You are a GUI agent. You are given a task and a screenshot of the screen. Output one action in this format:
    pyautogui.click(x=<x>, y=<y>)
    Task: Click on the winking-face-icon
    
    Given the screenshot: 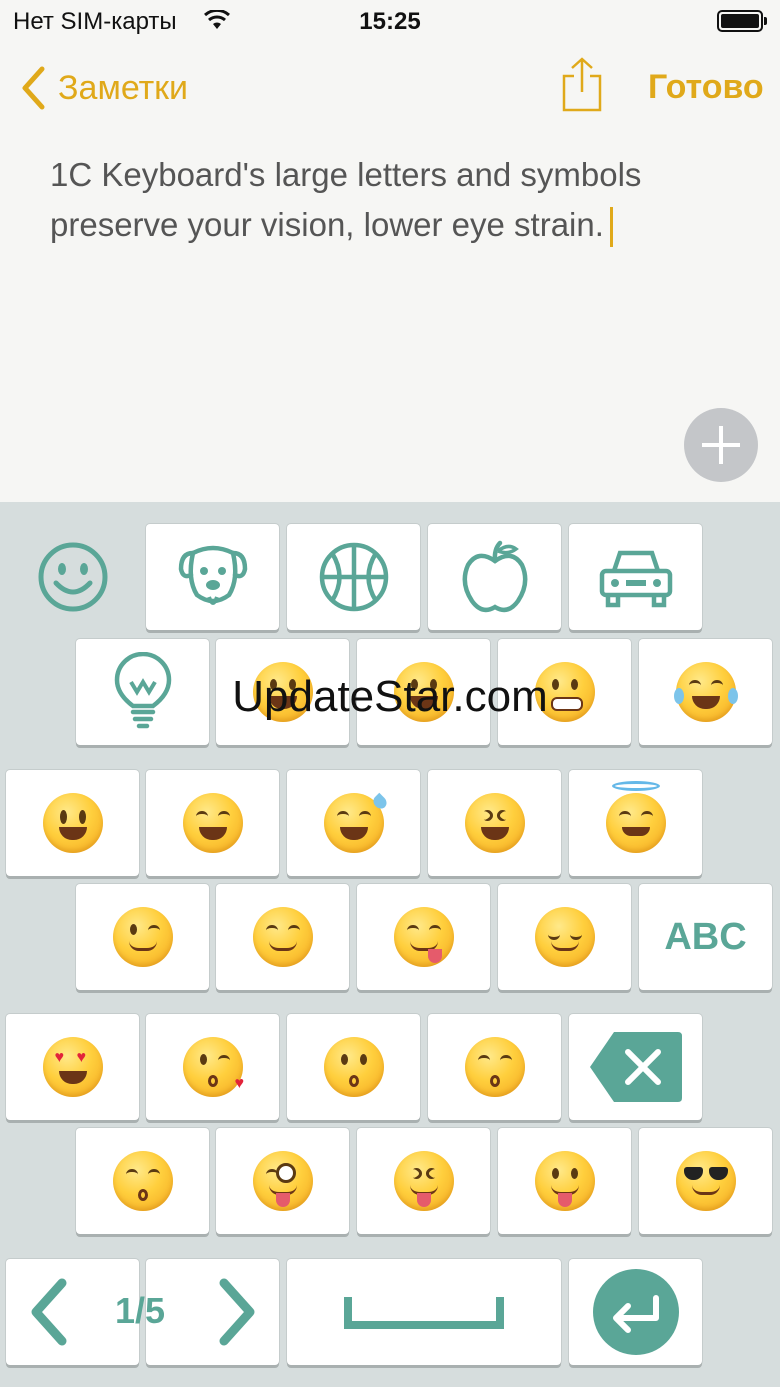 What is the action you would take?
    pyautogui.click(x=142, y=937)
    